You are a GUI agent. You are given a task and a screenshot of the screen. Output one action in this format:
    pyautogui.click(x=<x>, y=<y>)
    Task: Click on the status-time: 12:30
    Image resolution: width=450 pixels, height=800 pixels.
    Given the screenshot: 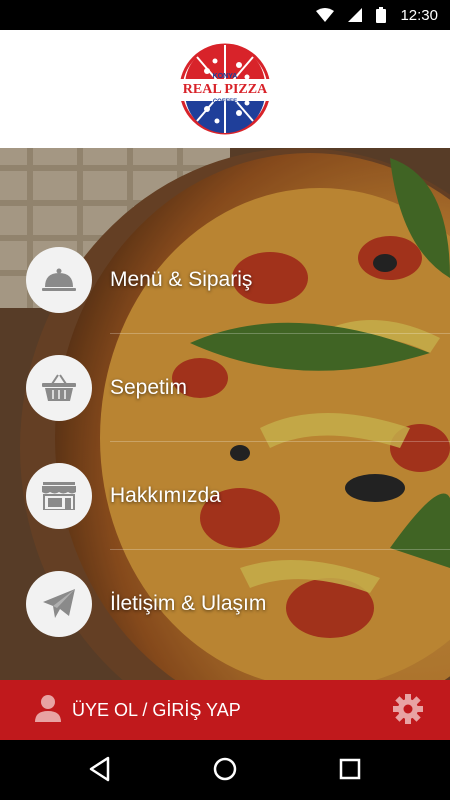 What is the action you would take?
    pyautogui.click(x=419, y=15)
    